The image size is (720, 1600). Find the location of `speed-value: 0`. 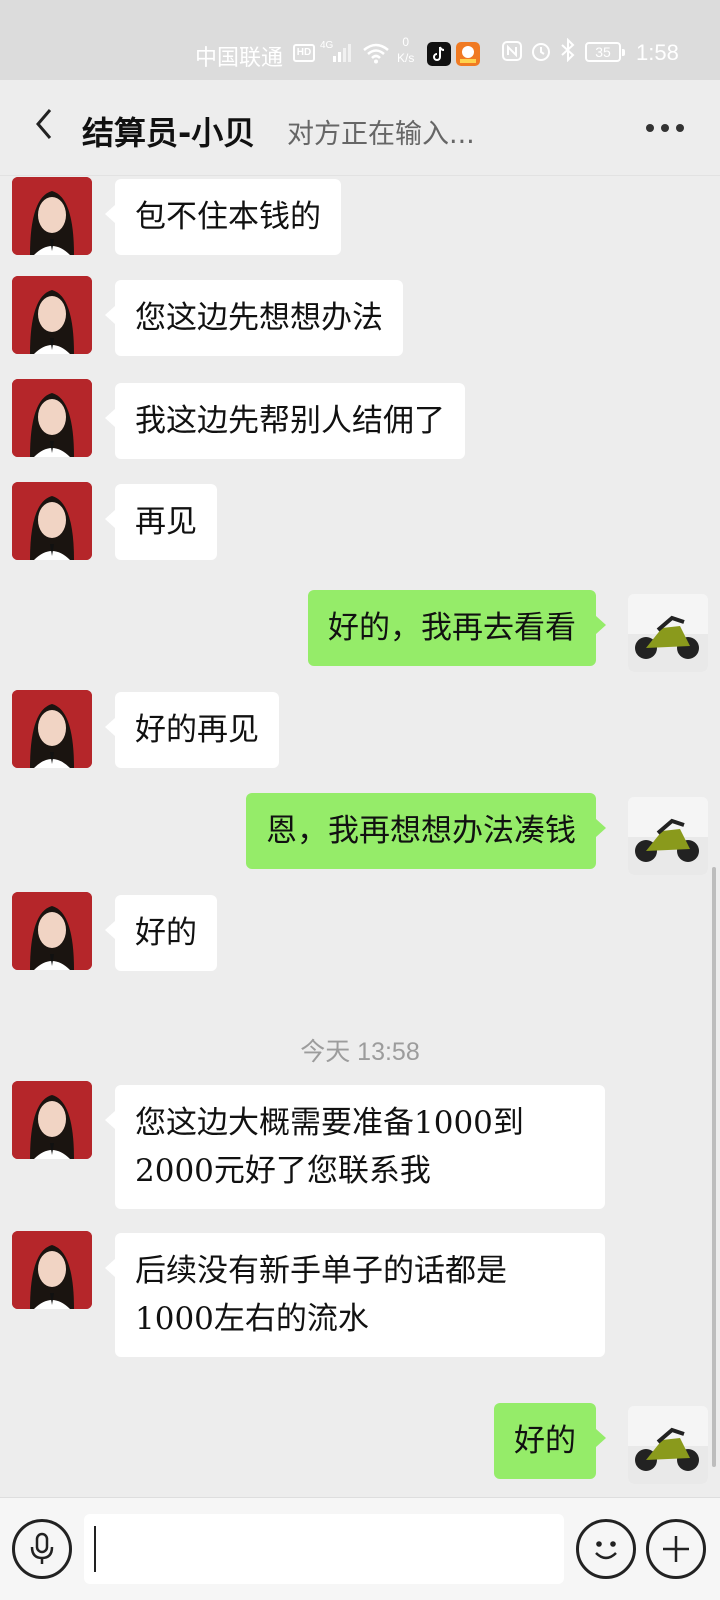

speed-value: 0 is located at coordinates (406, 42).